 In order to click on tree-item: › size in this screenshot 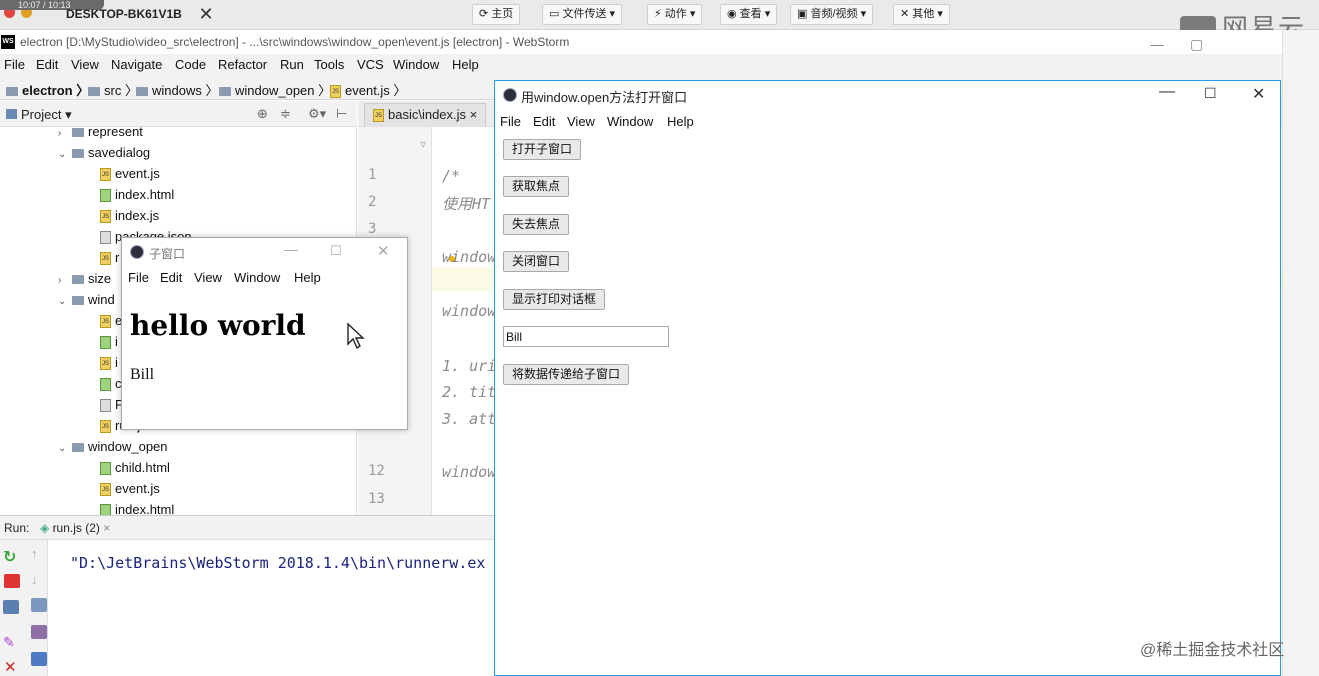, I will do `click(84, 278)`.